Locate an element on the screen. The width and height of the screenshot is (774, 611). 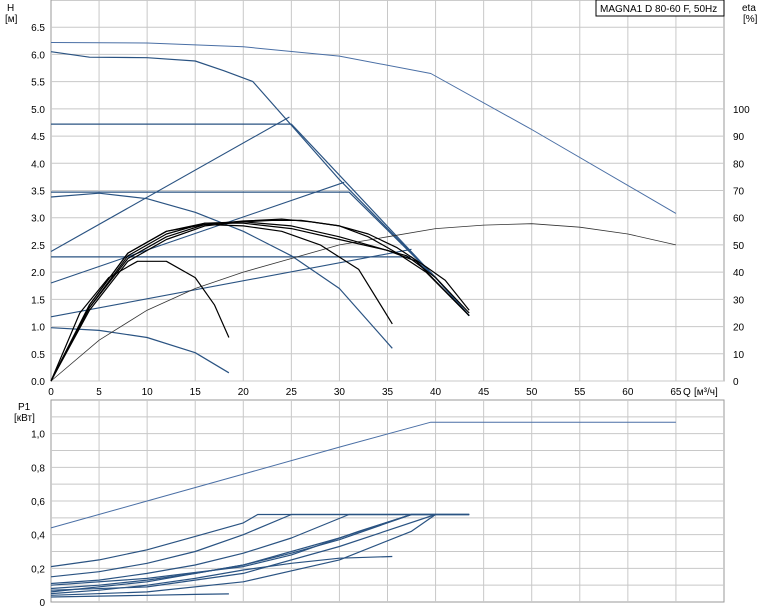
chart-title-box: MAGNA1 D 80-60 F, 50Hz is located at coordinates (660, 8).